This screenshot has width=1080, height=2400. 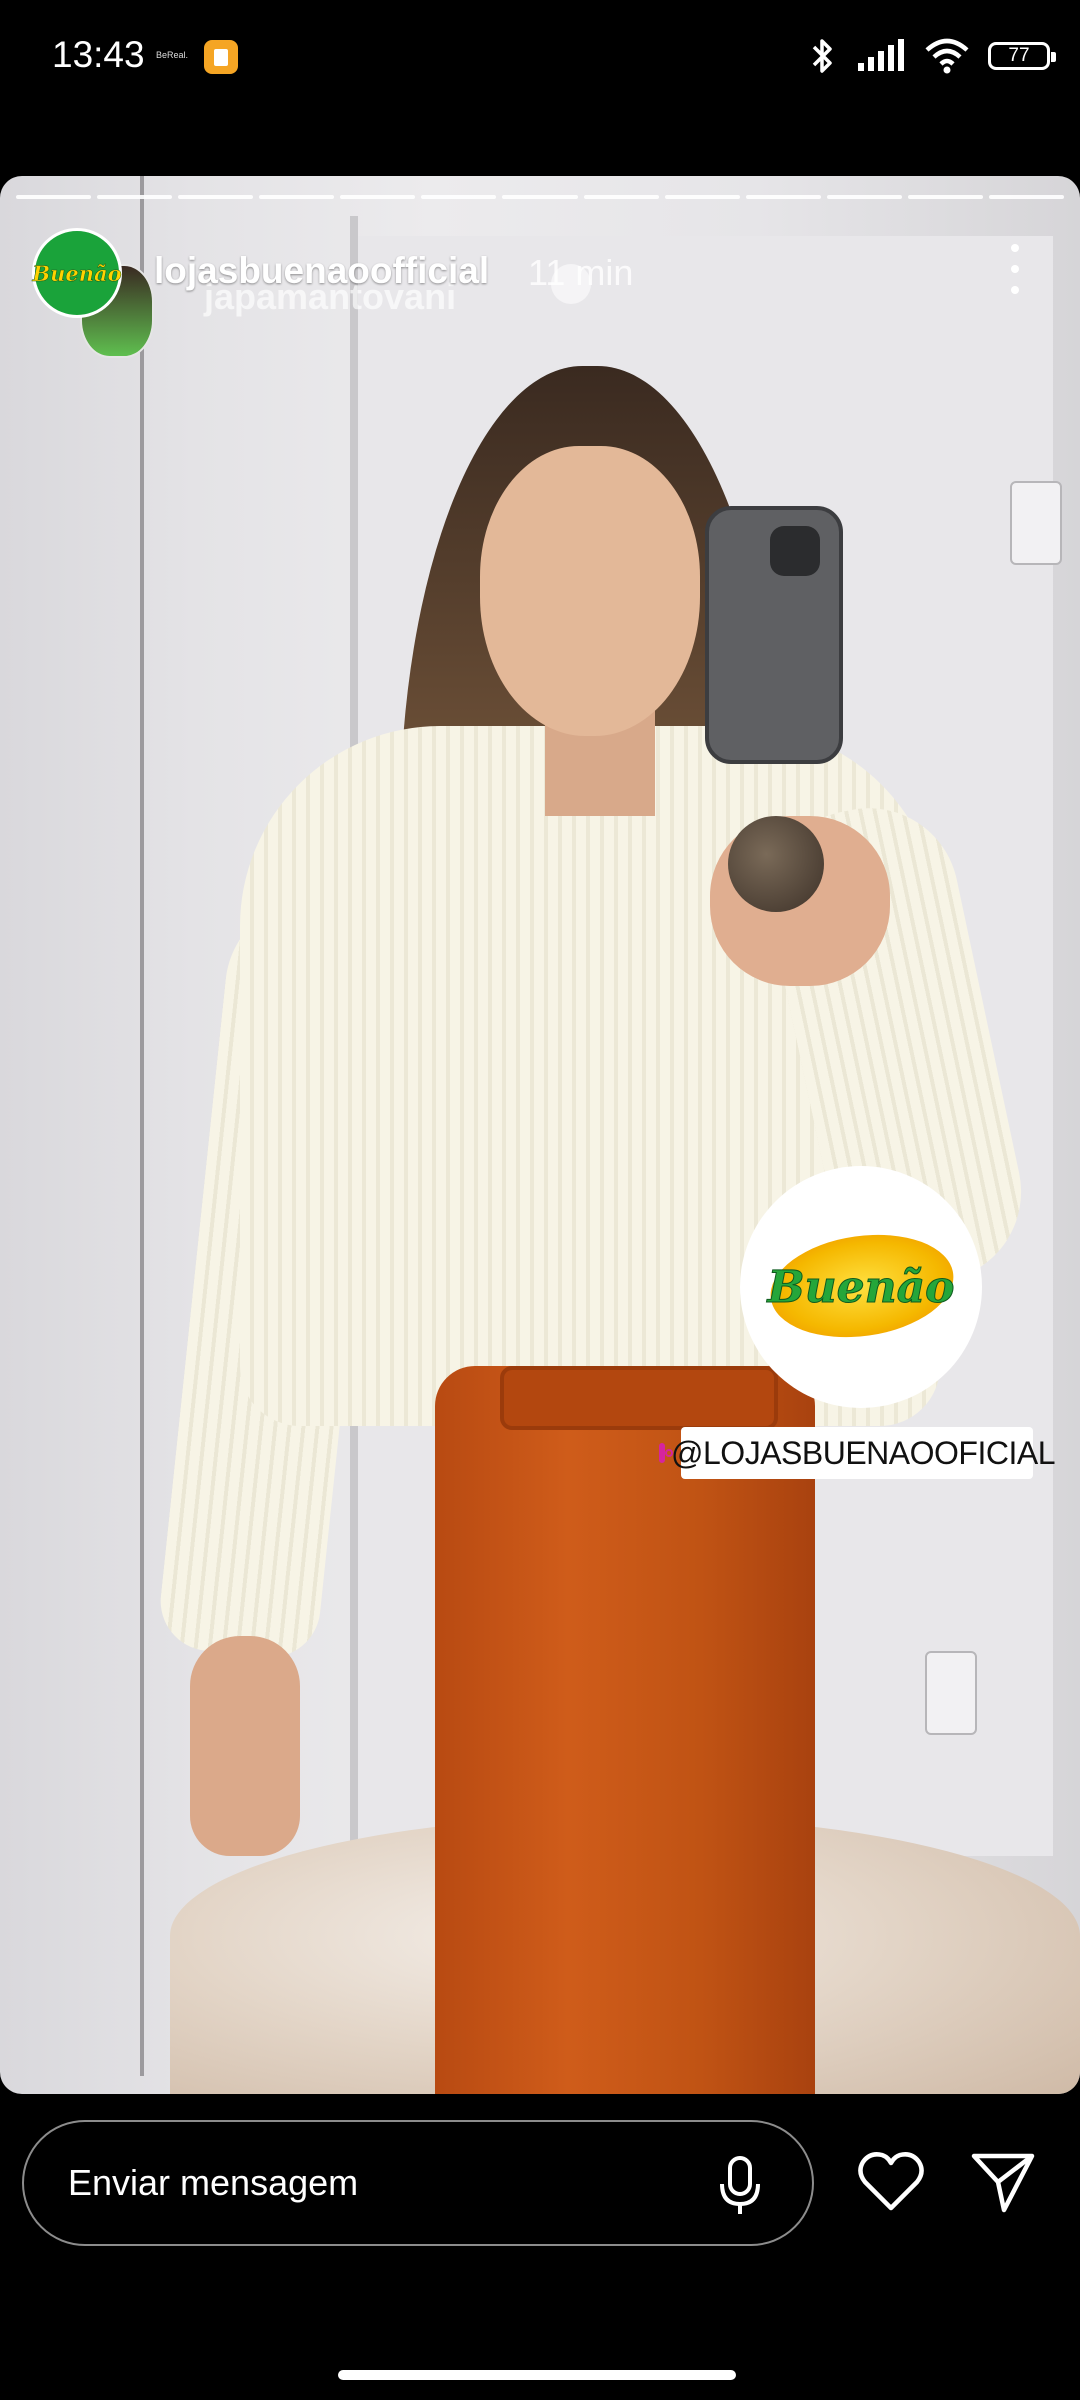 What do you see at coordinates (1015, 269) in the screenshot?
I see `more-options-icon` at bounding box center [1015, 269].